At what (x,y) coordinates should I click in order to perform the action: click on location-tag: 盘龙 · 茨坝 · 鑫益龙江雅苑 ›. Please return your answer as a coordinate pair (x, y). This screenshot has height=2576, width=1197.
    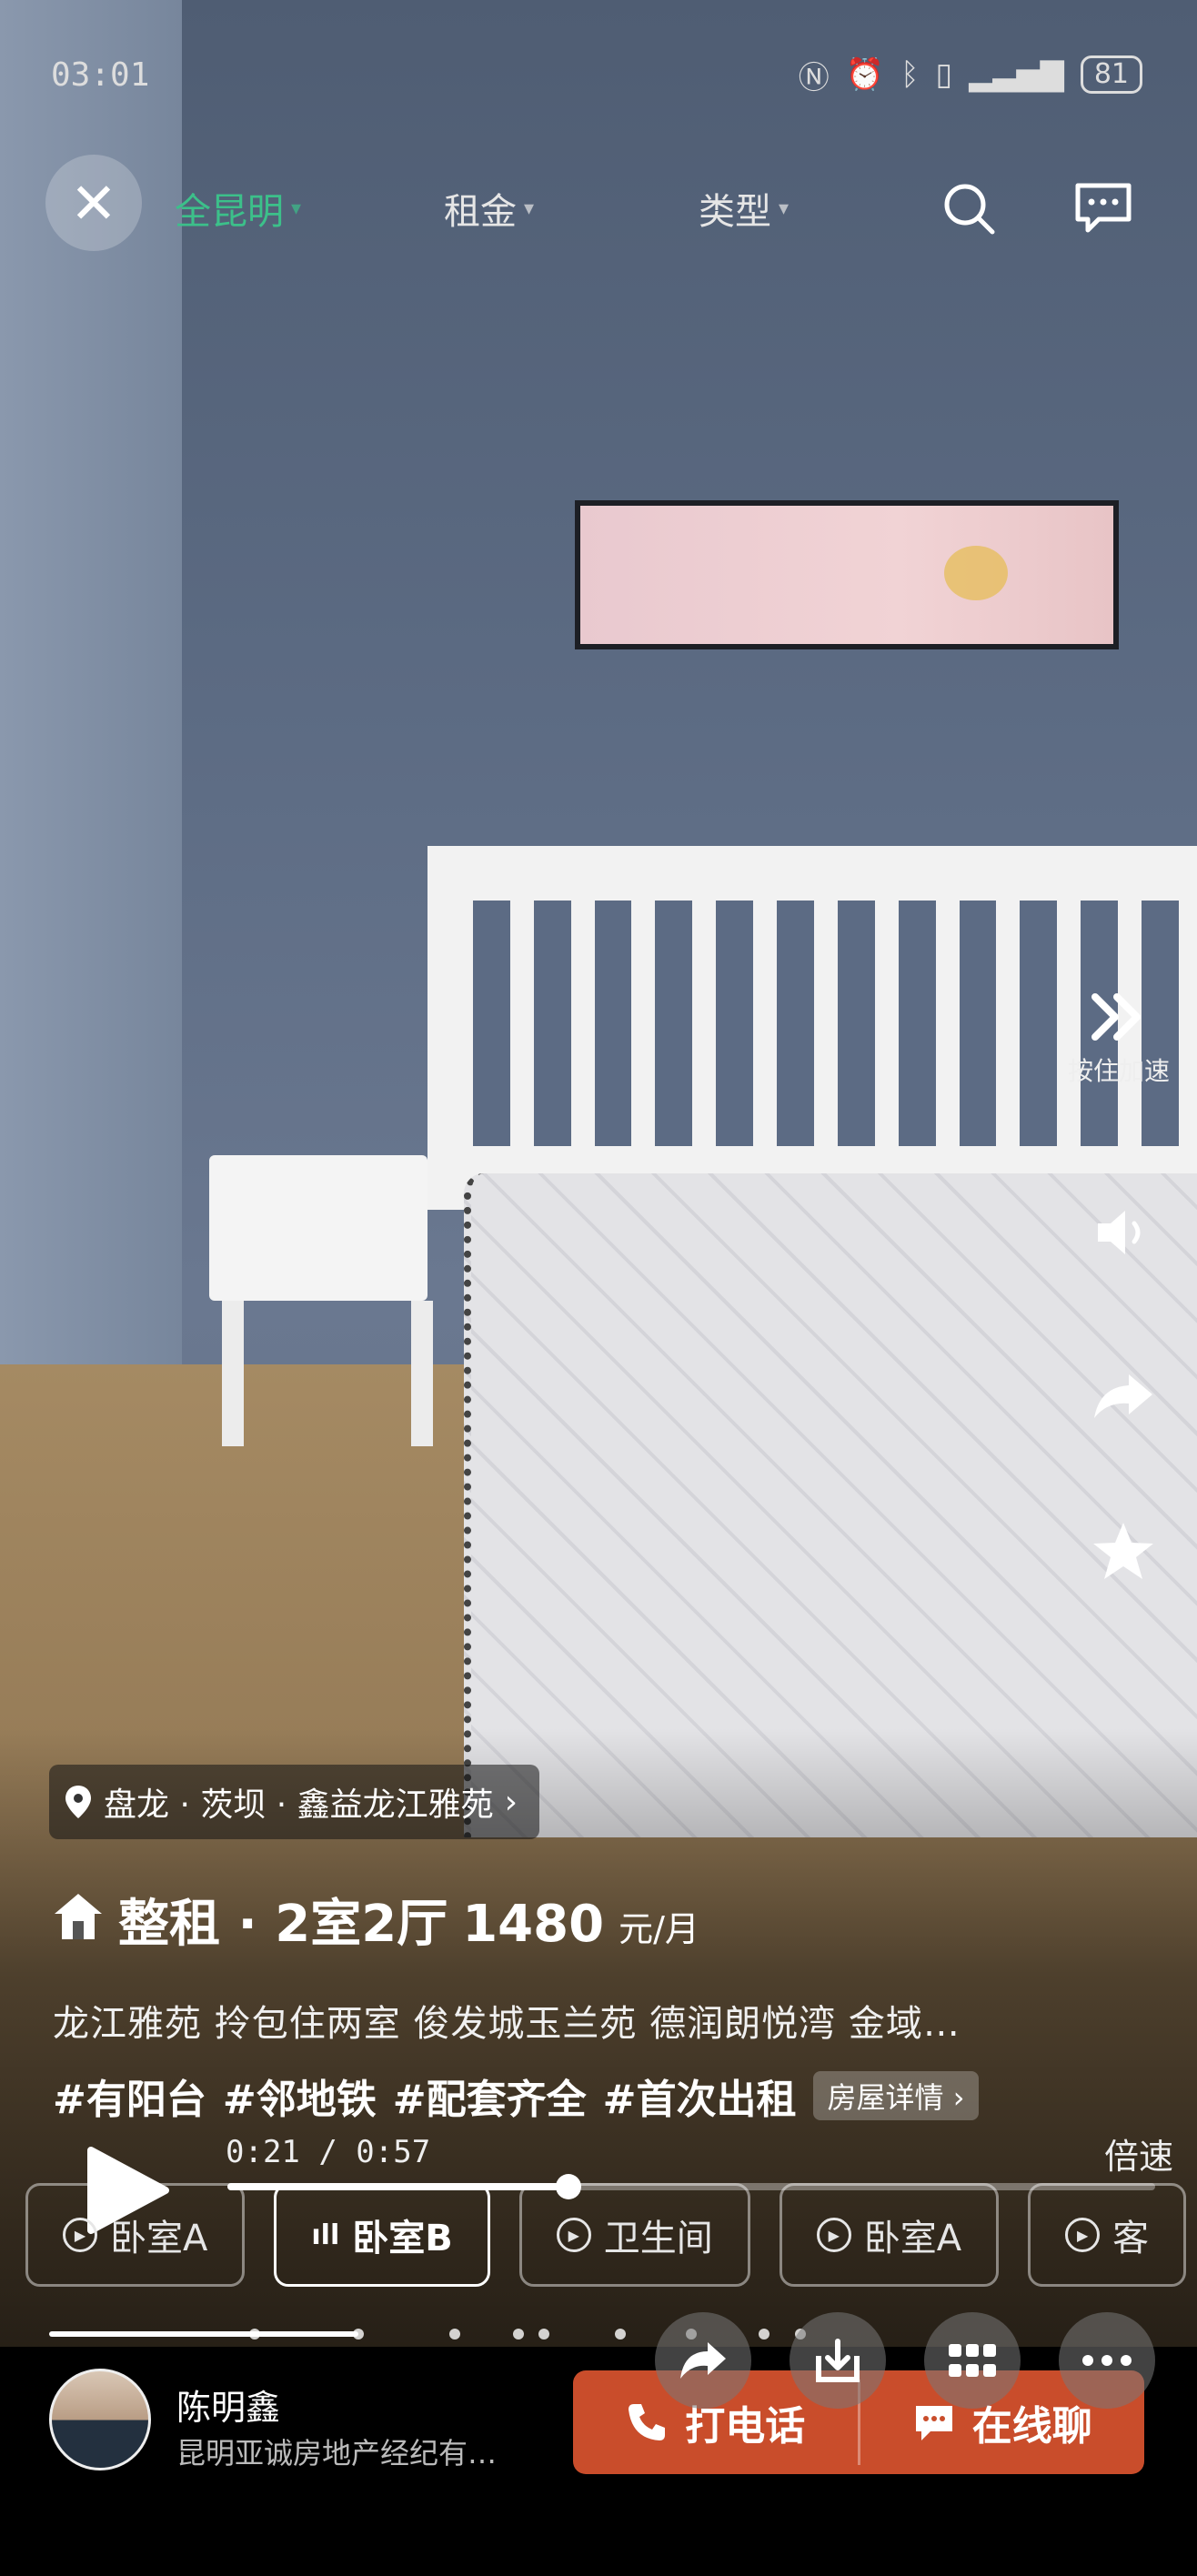
    Looking at the image, I should click on (294, 1802).